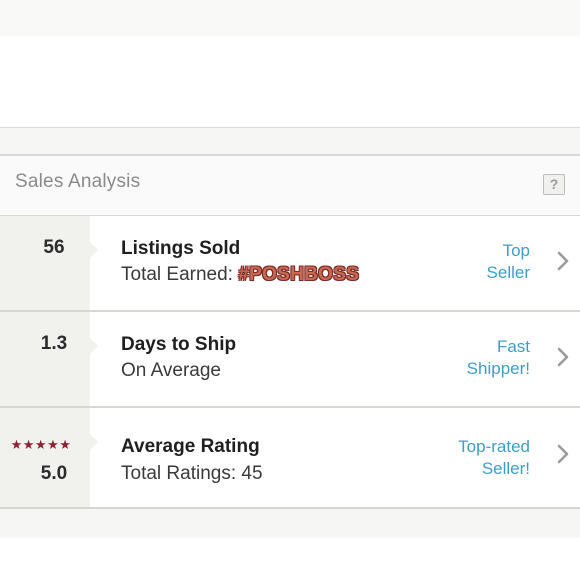  I want to click on listings-sold-count: 56, so click(54, 247).